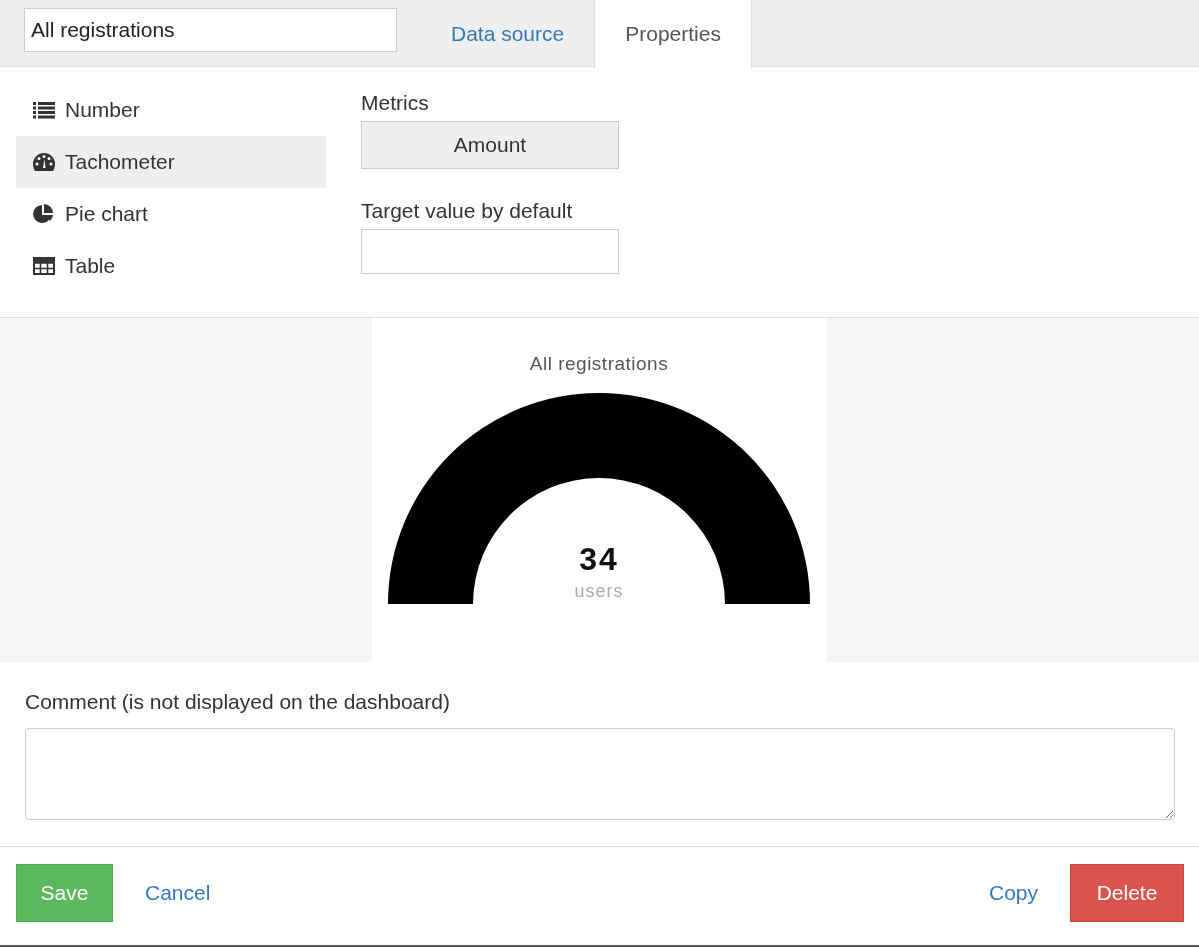 The width and height of the screenshot is (1199, 947). I want to click on tab: Properties, so click(673, 34).